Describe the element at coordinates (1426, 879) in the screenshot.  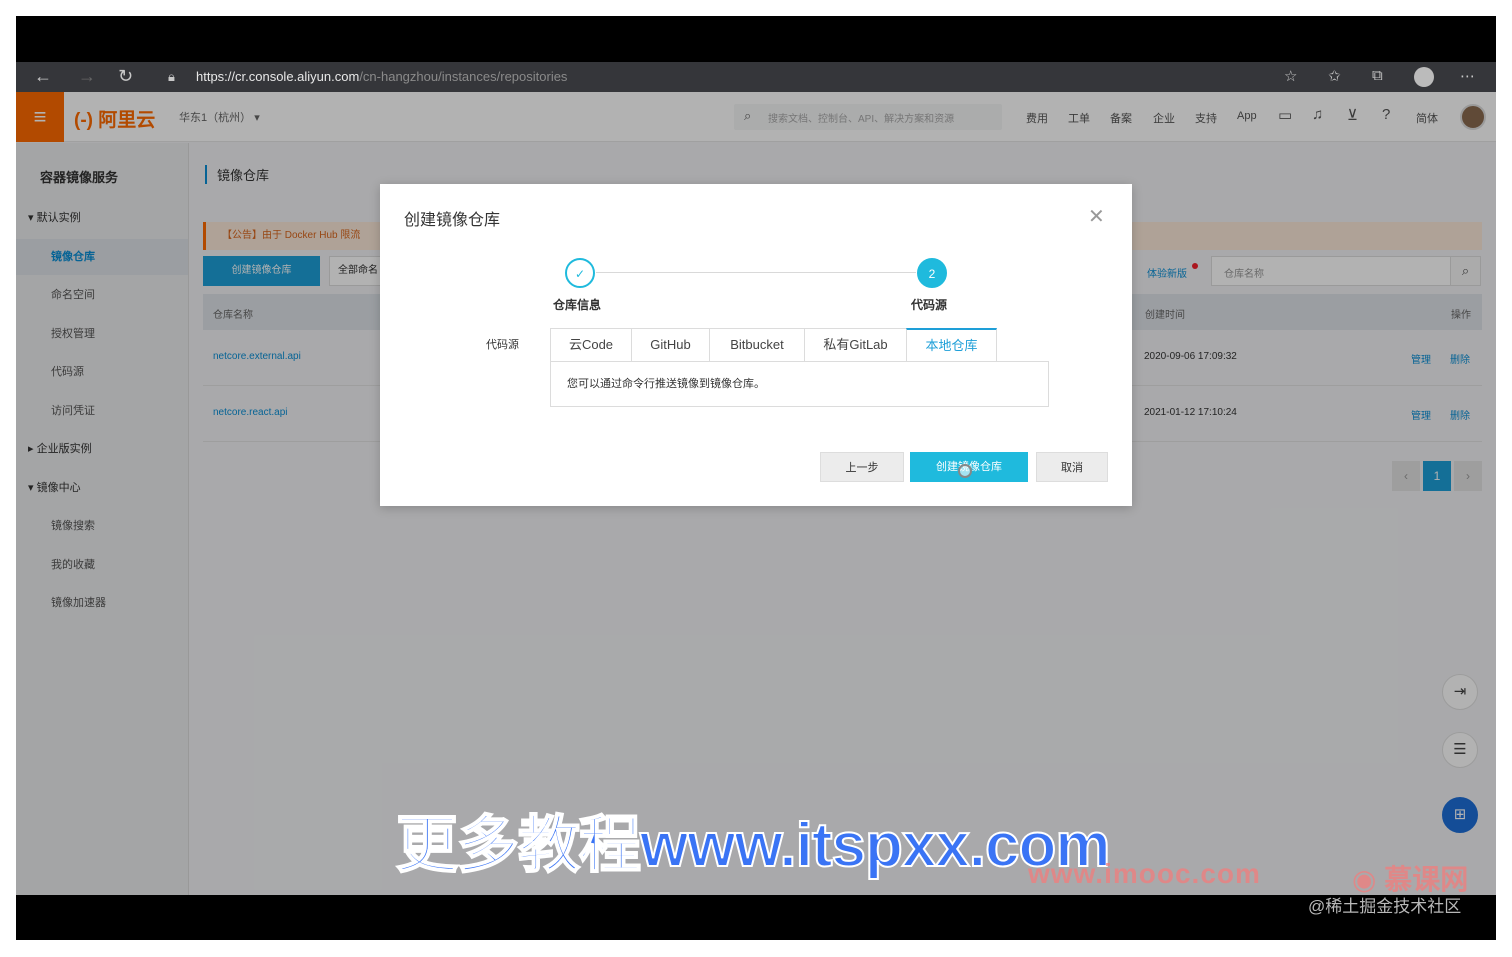
I see `watermark-imooc-logo-text: 慕课网` at that location.